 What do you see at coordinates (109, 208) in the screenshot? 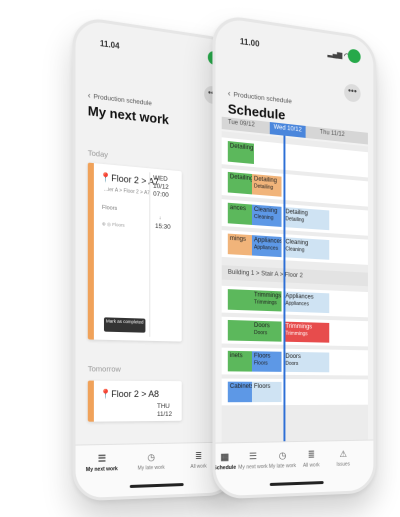
I see `task-category: Floors` at bounding box center [109, 208].